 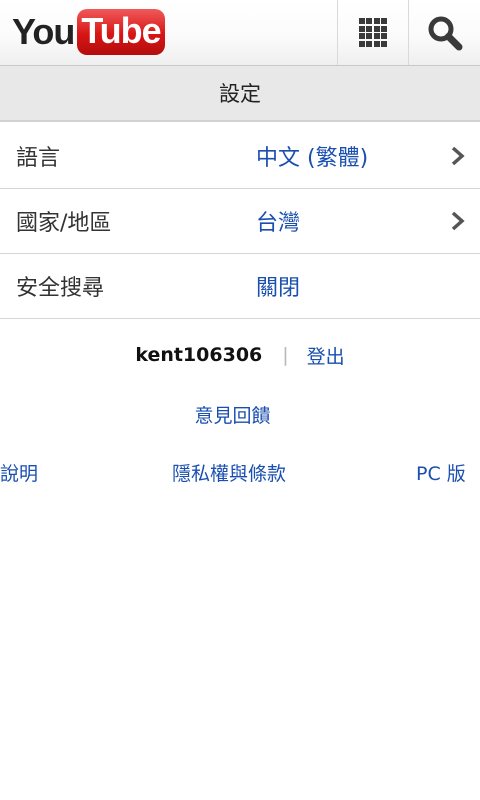 I want to click on username: kent106306, so click(x=199, y=355).